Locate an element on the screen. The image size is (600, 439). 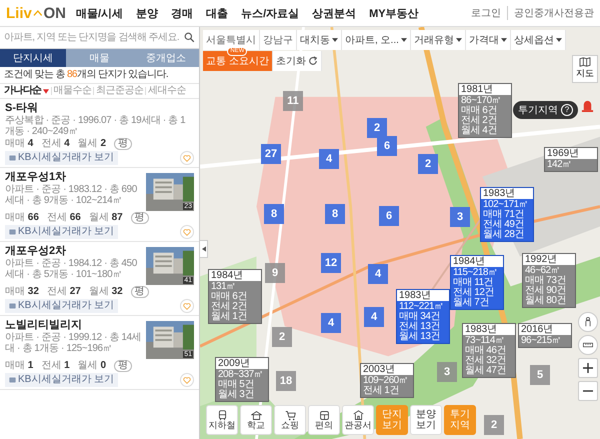
filter-button: 초기화 is located at coordinates (297, 61).